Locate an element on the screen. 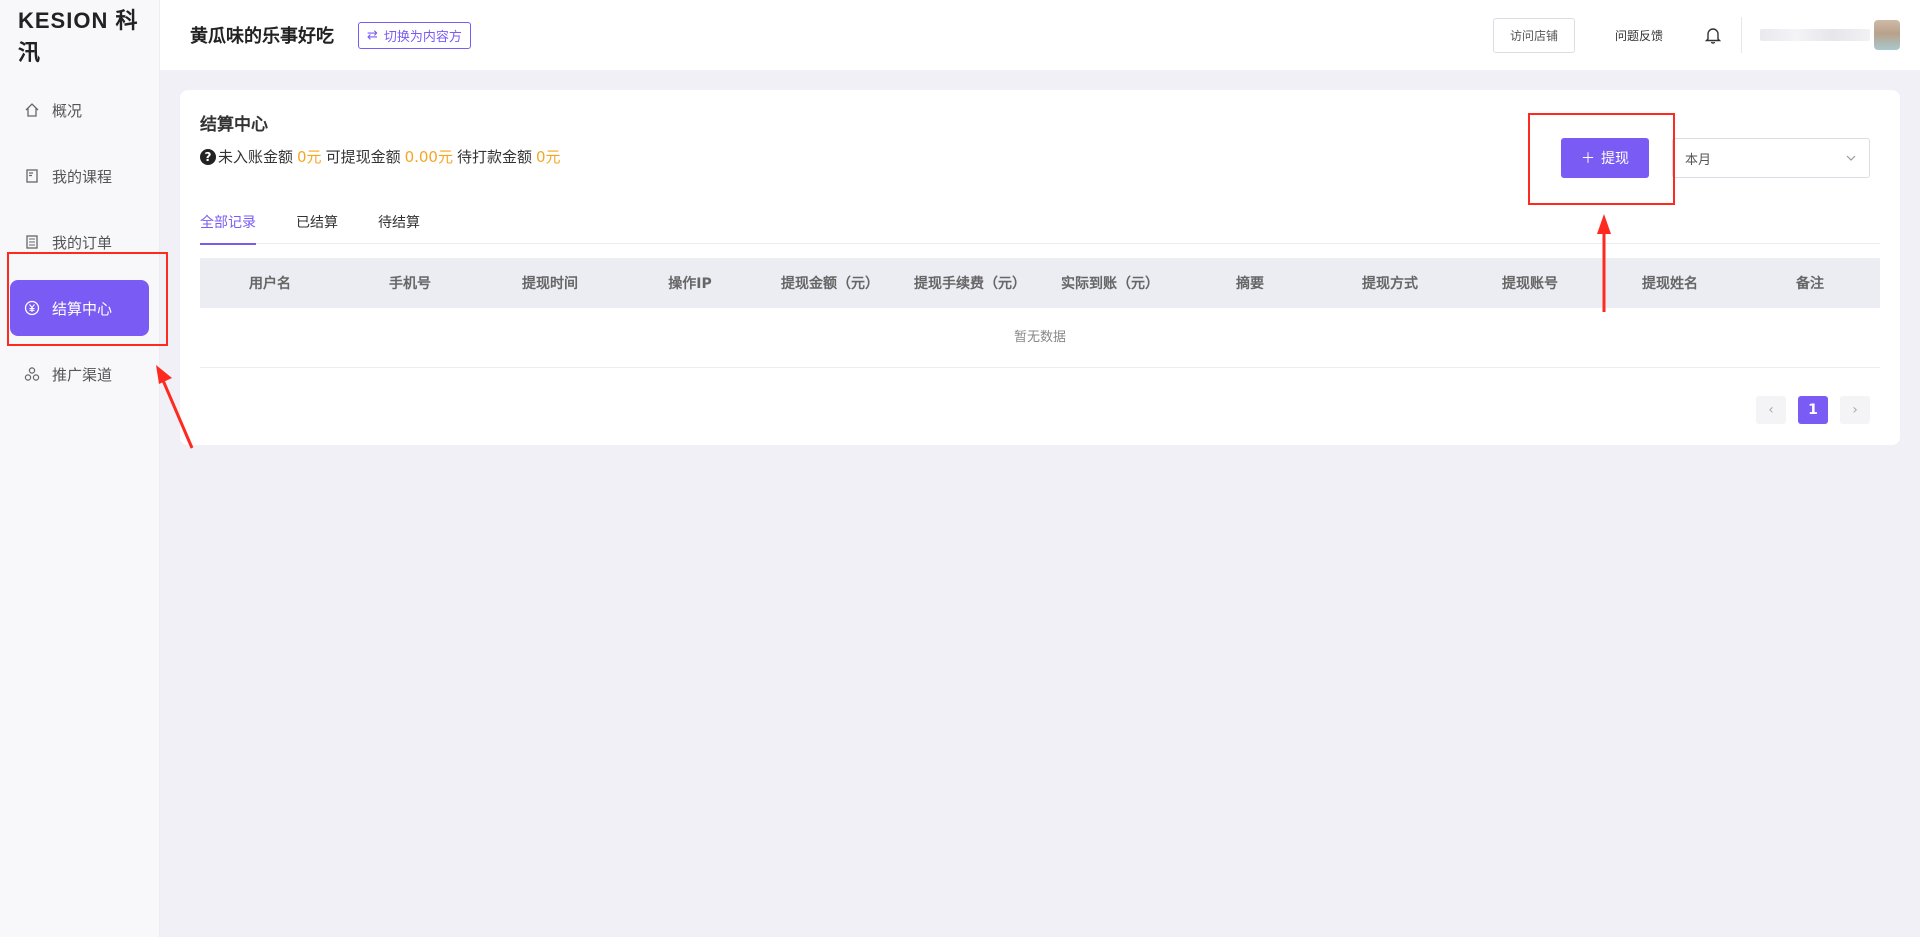  header-actions: 访问店铺 问题反馈 is located at coordinates (1706, 35).